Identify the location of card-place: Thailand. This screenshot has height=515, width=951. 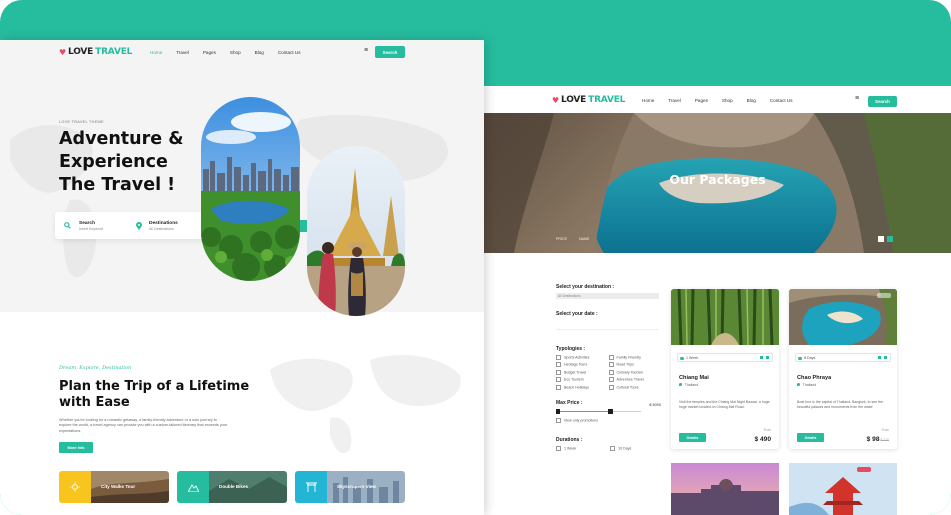
(689, 385).